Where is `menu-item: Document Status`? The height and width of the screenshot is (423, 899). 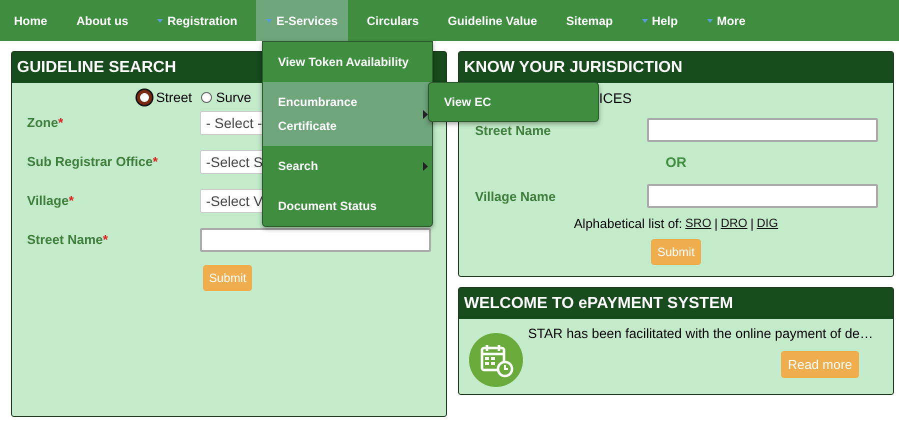 menu-item: Document Status is located at coordinates (347, 206).